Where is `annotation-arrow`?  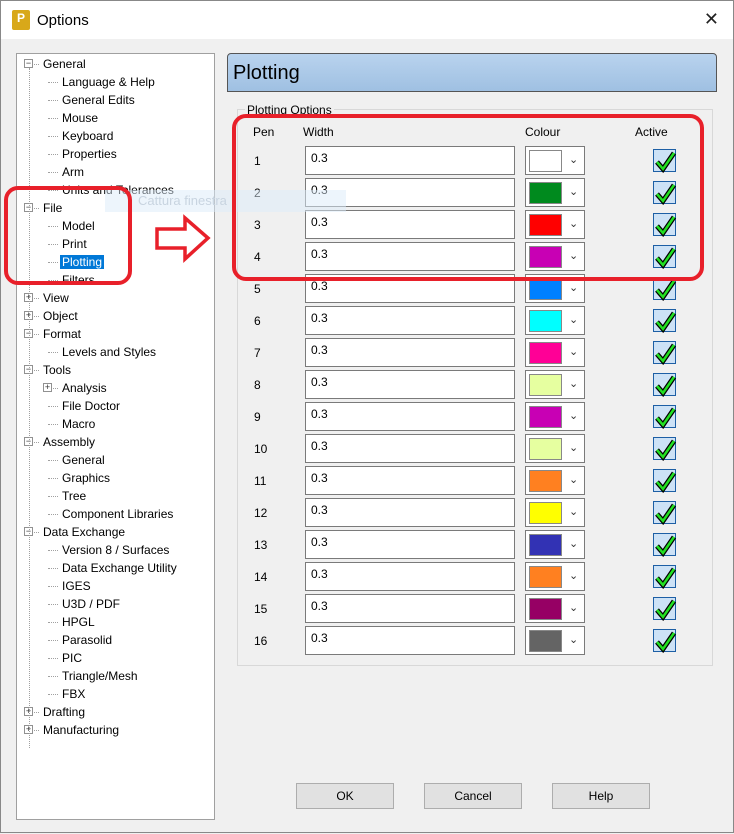
annotation-arrow is located at coordinates (183, 238).